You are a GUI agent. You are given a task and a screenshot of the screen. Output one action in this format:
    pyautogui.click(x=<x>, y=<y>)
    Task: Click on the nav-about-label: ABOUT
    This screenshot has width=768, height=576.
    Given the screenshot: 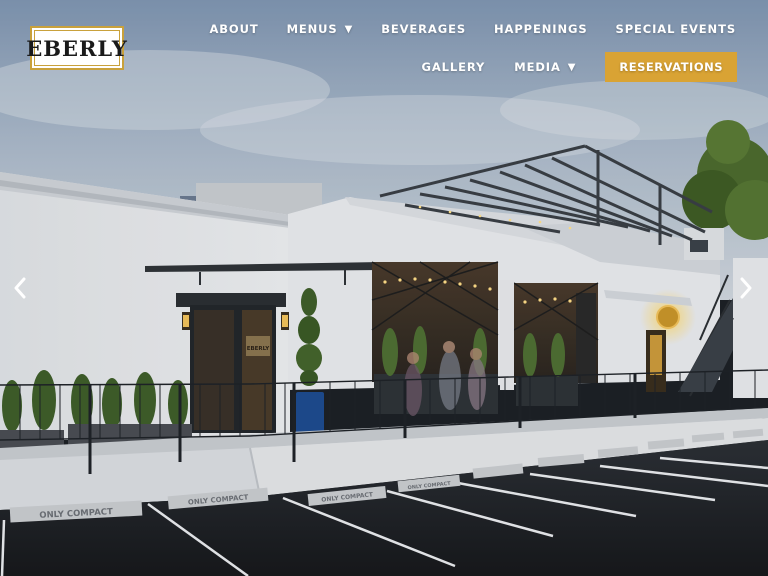 What is the action you would take?
    pyautogui.click(x=234, y=29)
    